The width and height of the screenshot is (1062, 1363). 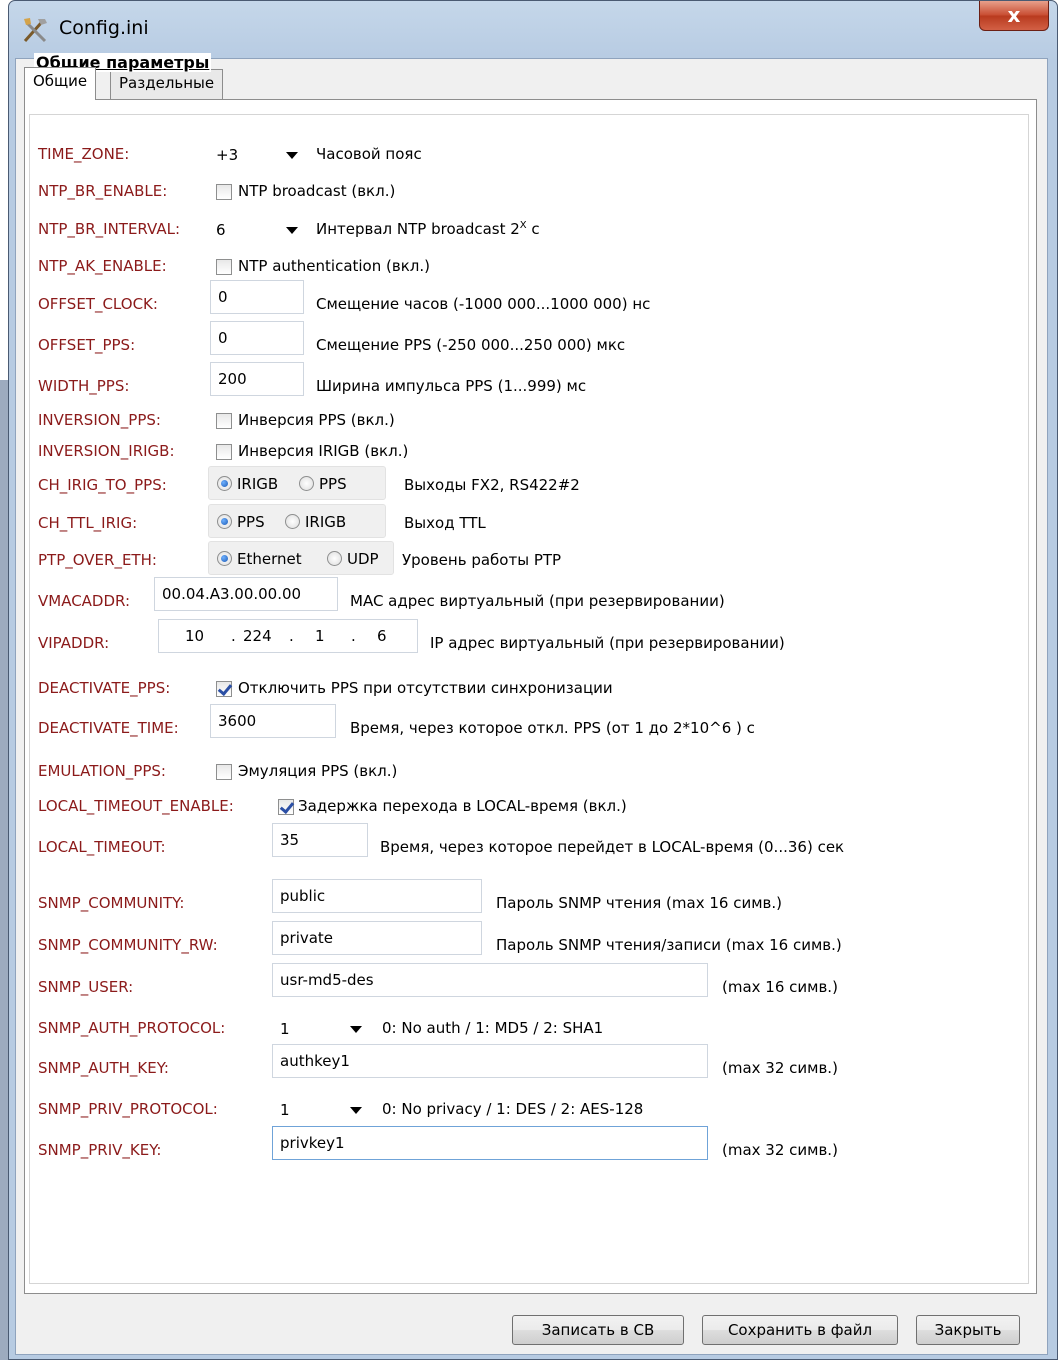 I want to click on ptp-over-eth-desc: Уровень работы PTP, so click(x=482, y=560).